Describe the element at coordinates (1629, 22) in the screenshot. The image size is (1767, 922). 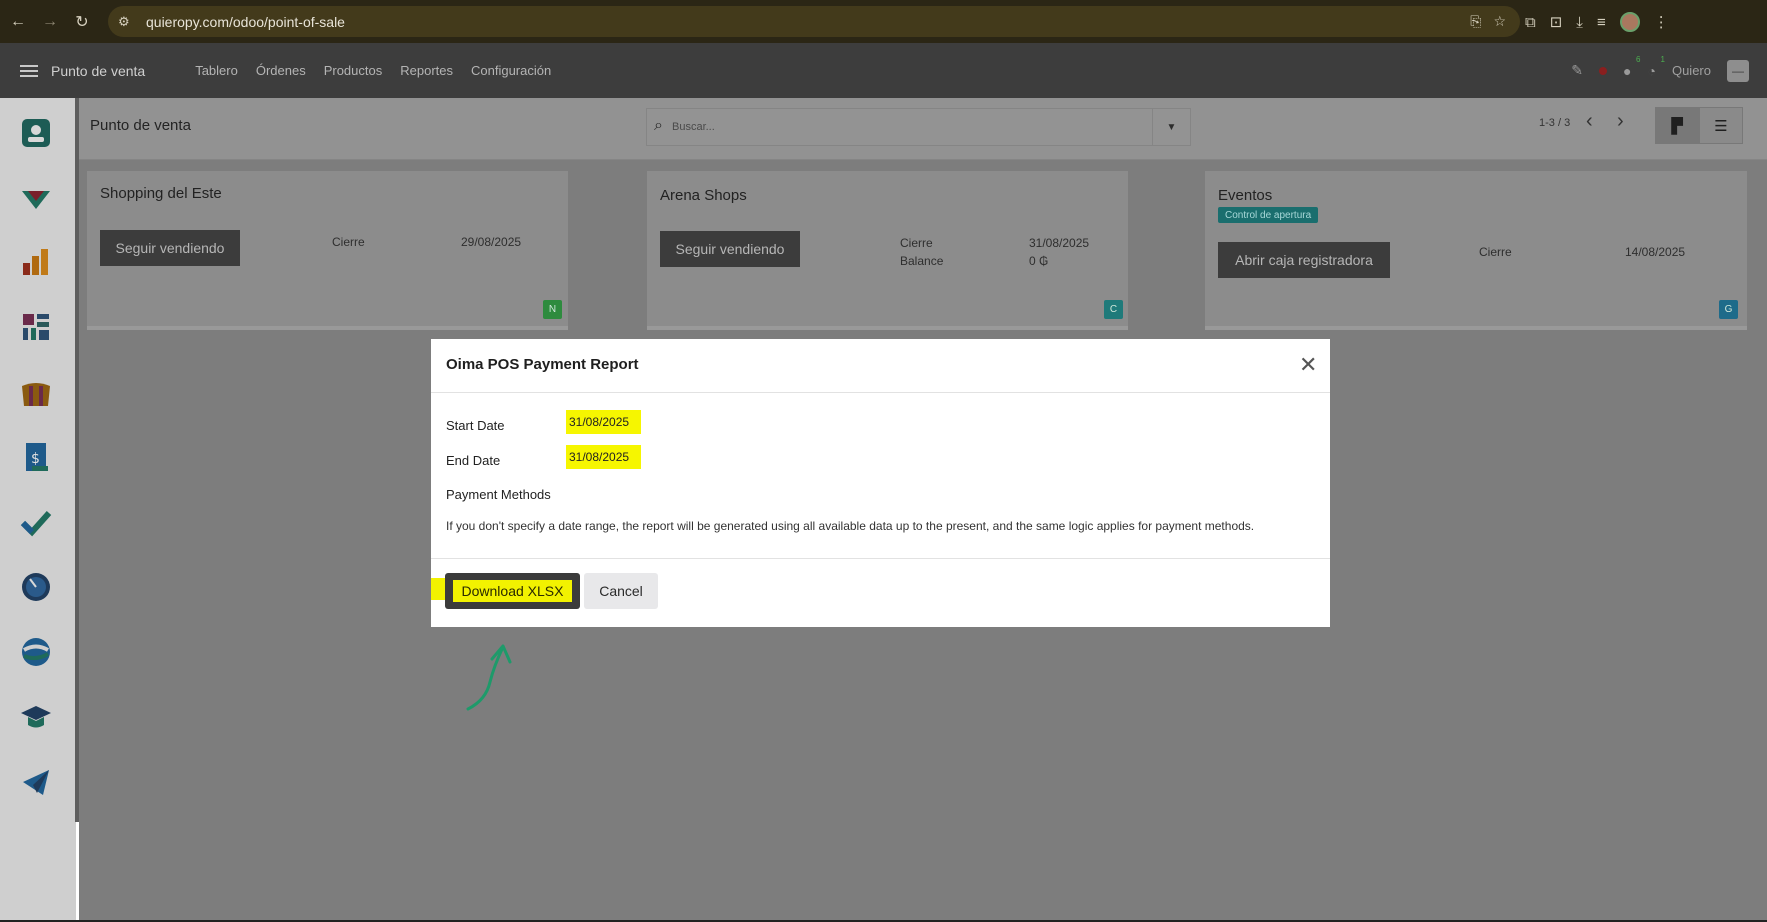
I see `profile-avatar` at that location.